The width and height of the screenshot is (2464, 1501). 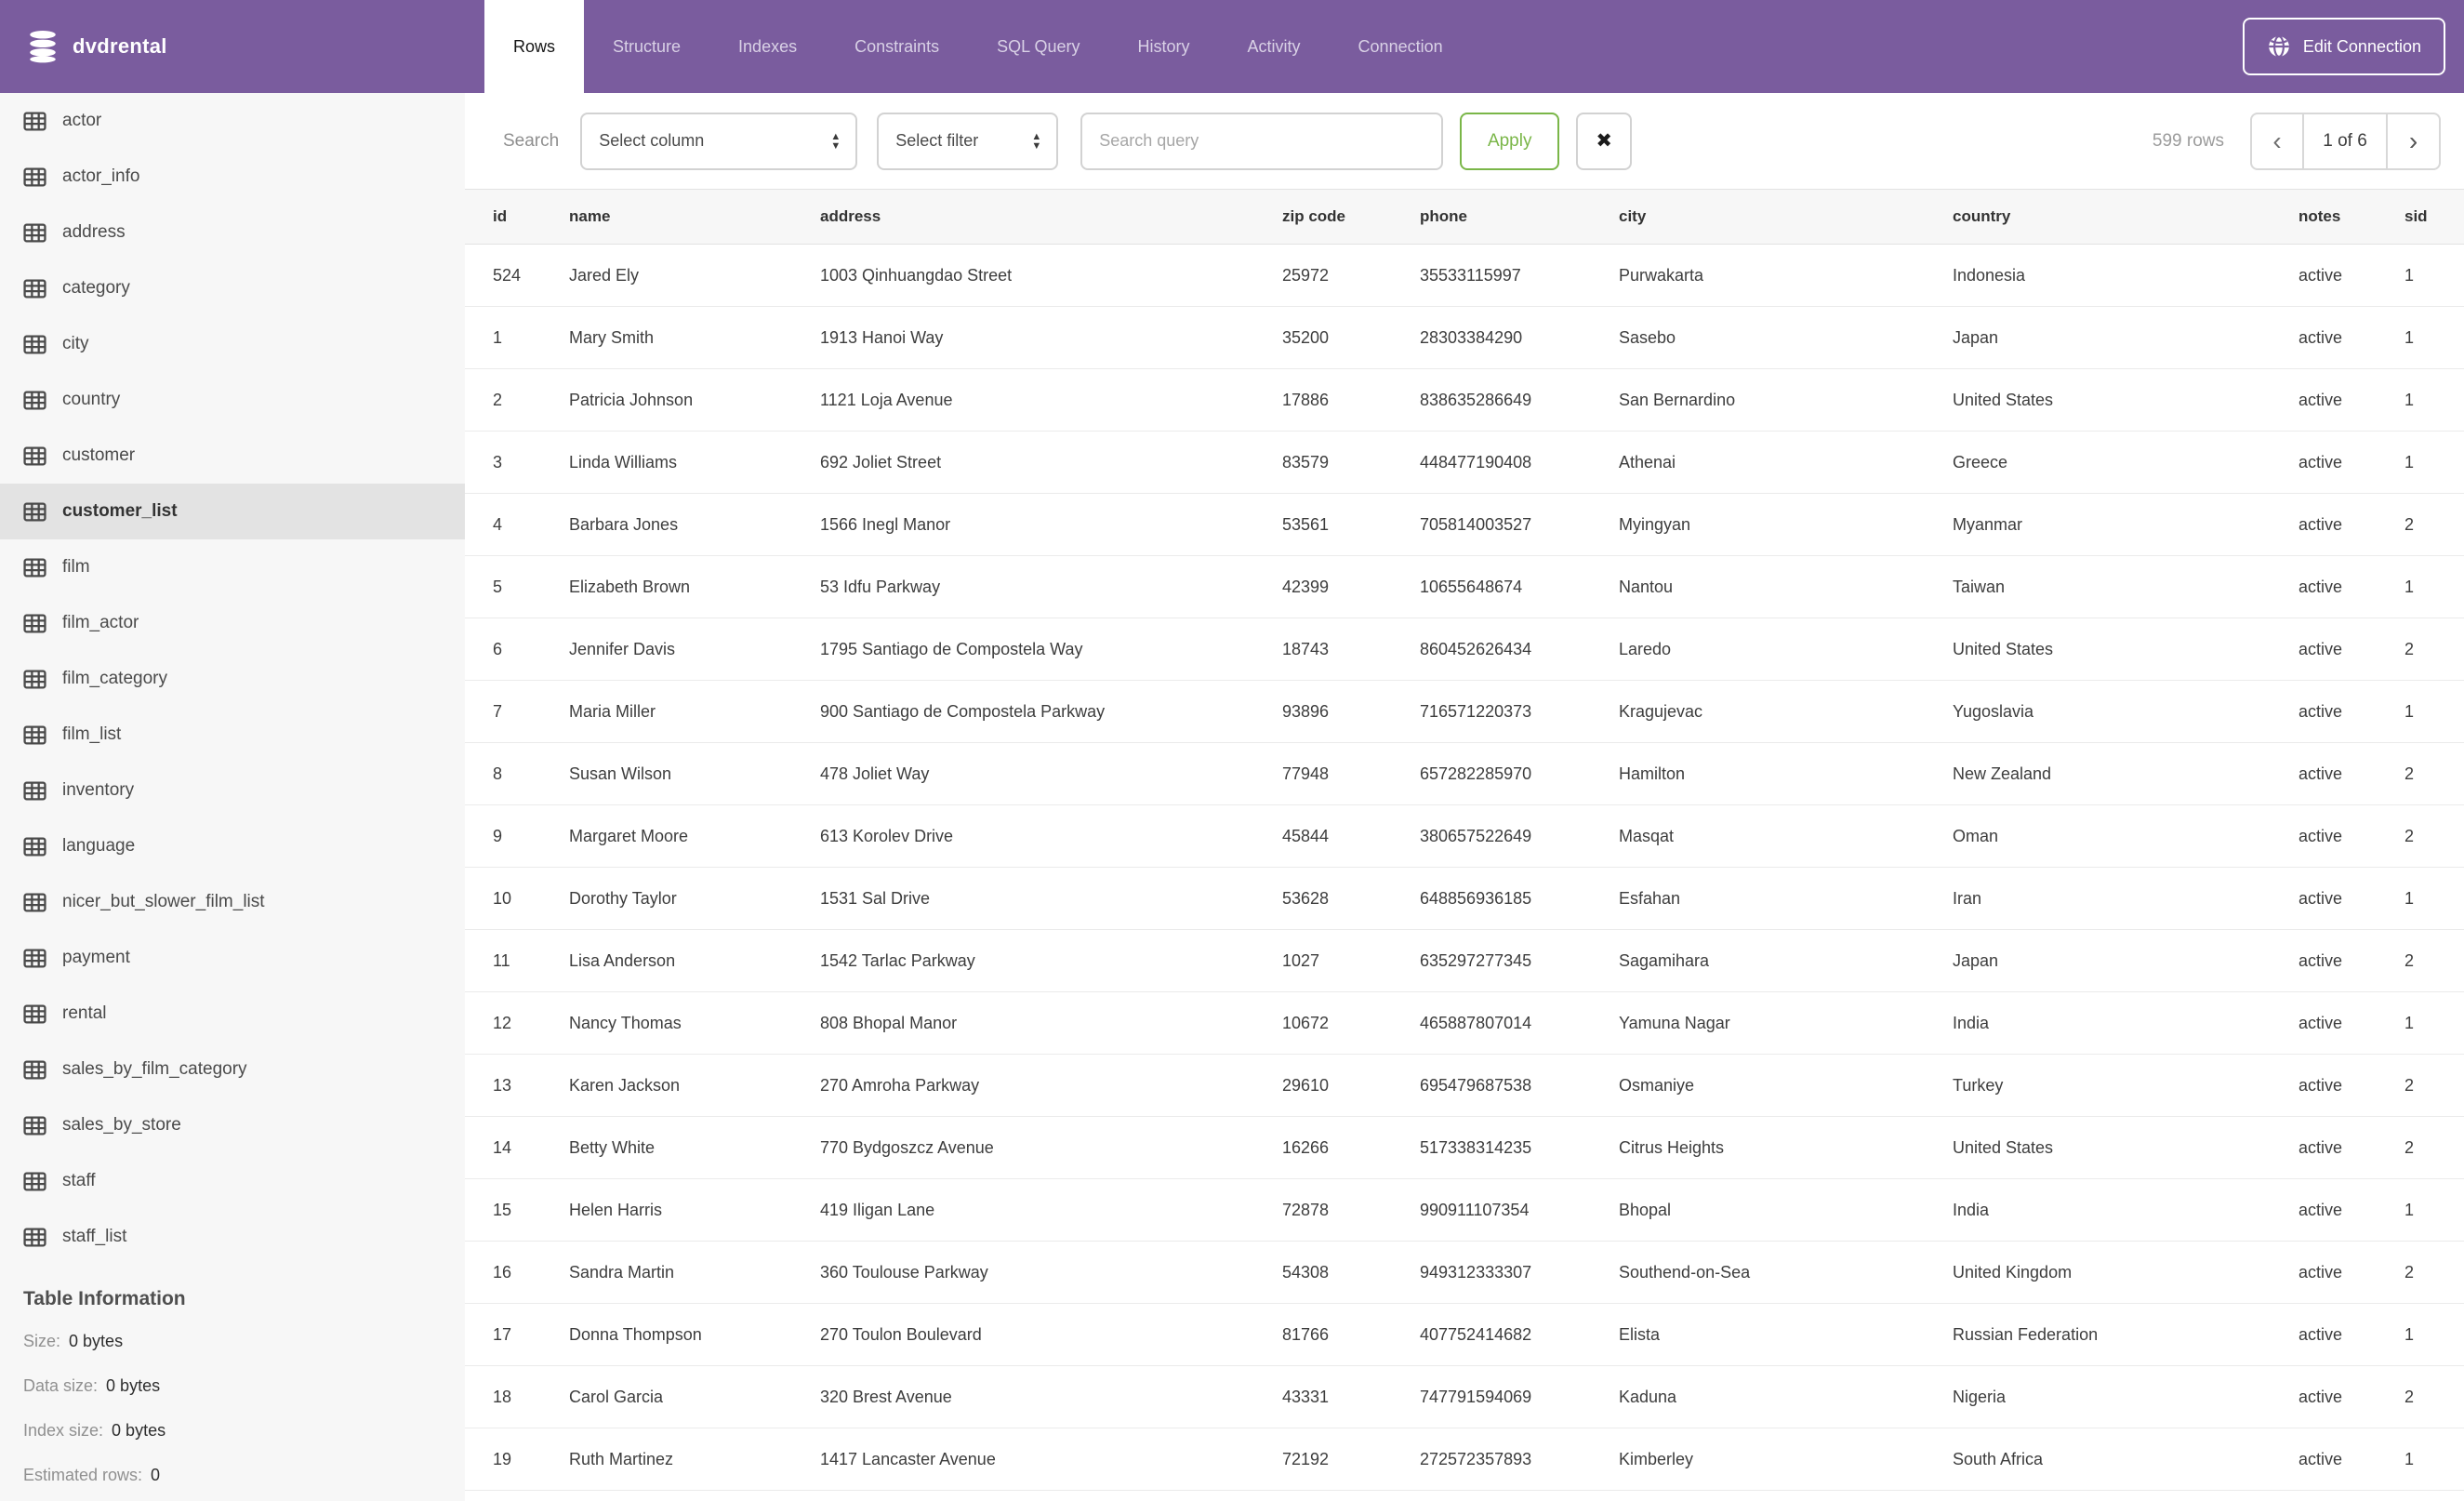 I want to click on cell-id: 17, so click(x=517, y=1334).